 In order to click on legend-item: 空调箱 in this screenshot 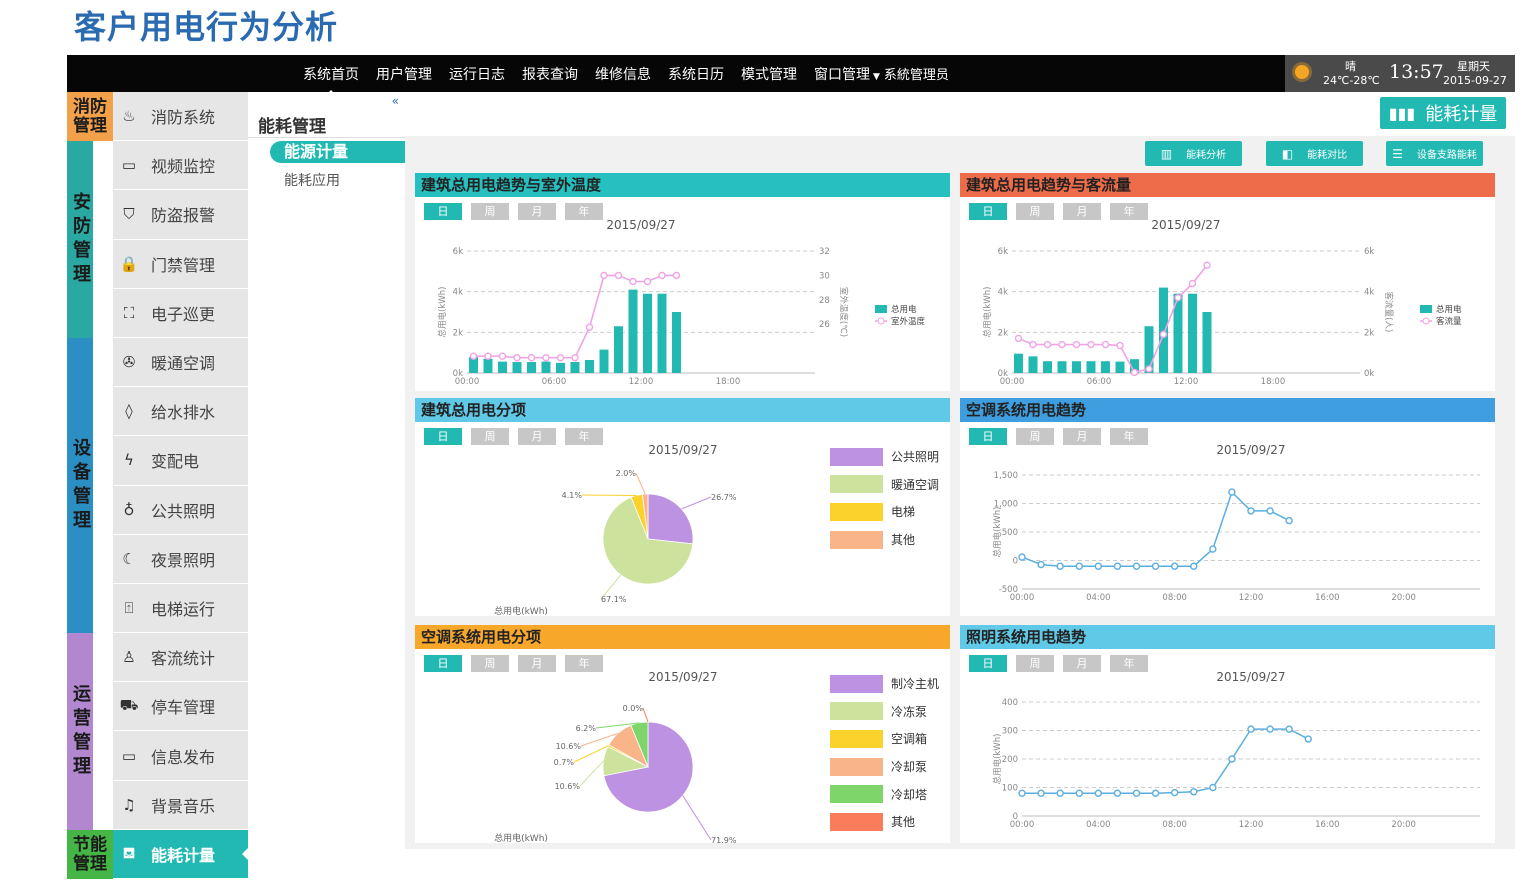, I will do `click(884, 739)`.